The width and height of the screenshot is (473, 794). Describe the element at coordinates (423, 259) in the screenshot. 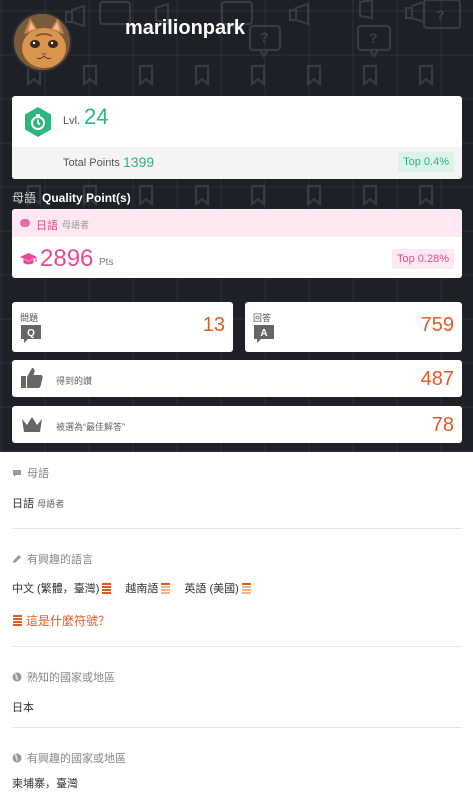

I see `quality-rank-badge: Top 0.28%` at that location.